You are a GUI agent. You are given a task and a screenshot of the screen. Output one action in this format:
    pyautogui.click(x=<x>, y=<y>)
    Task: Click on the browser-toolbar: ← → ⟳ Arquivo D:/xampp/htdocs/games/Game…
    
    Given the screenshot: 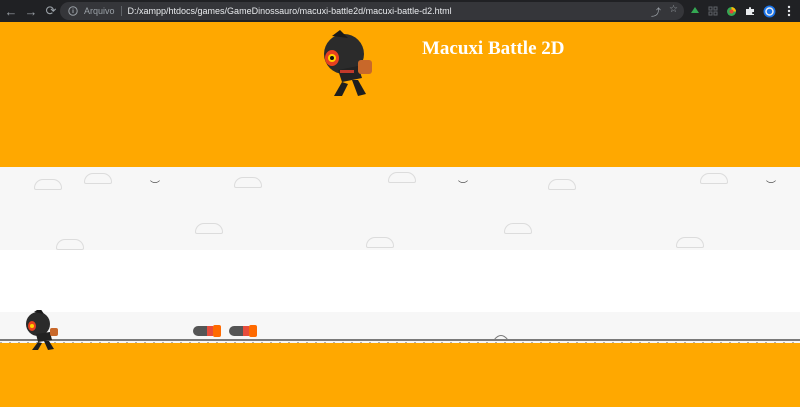 What is the action you would take?
    pyautogui.click(x=400, y=11)
    